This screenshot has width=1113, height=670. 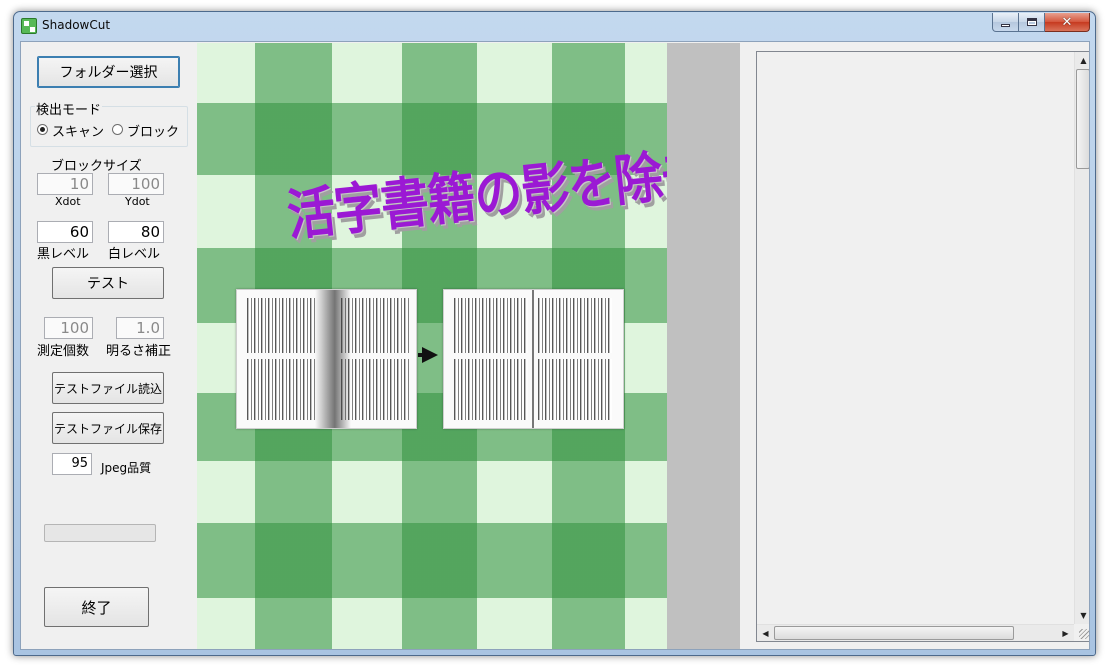 What do you see at coordinates (1082, 615) in the screenshot?
I see `scroll-down-icon: ▼` at bounding box center [1082, 615].